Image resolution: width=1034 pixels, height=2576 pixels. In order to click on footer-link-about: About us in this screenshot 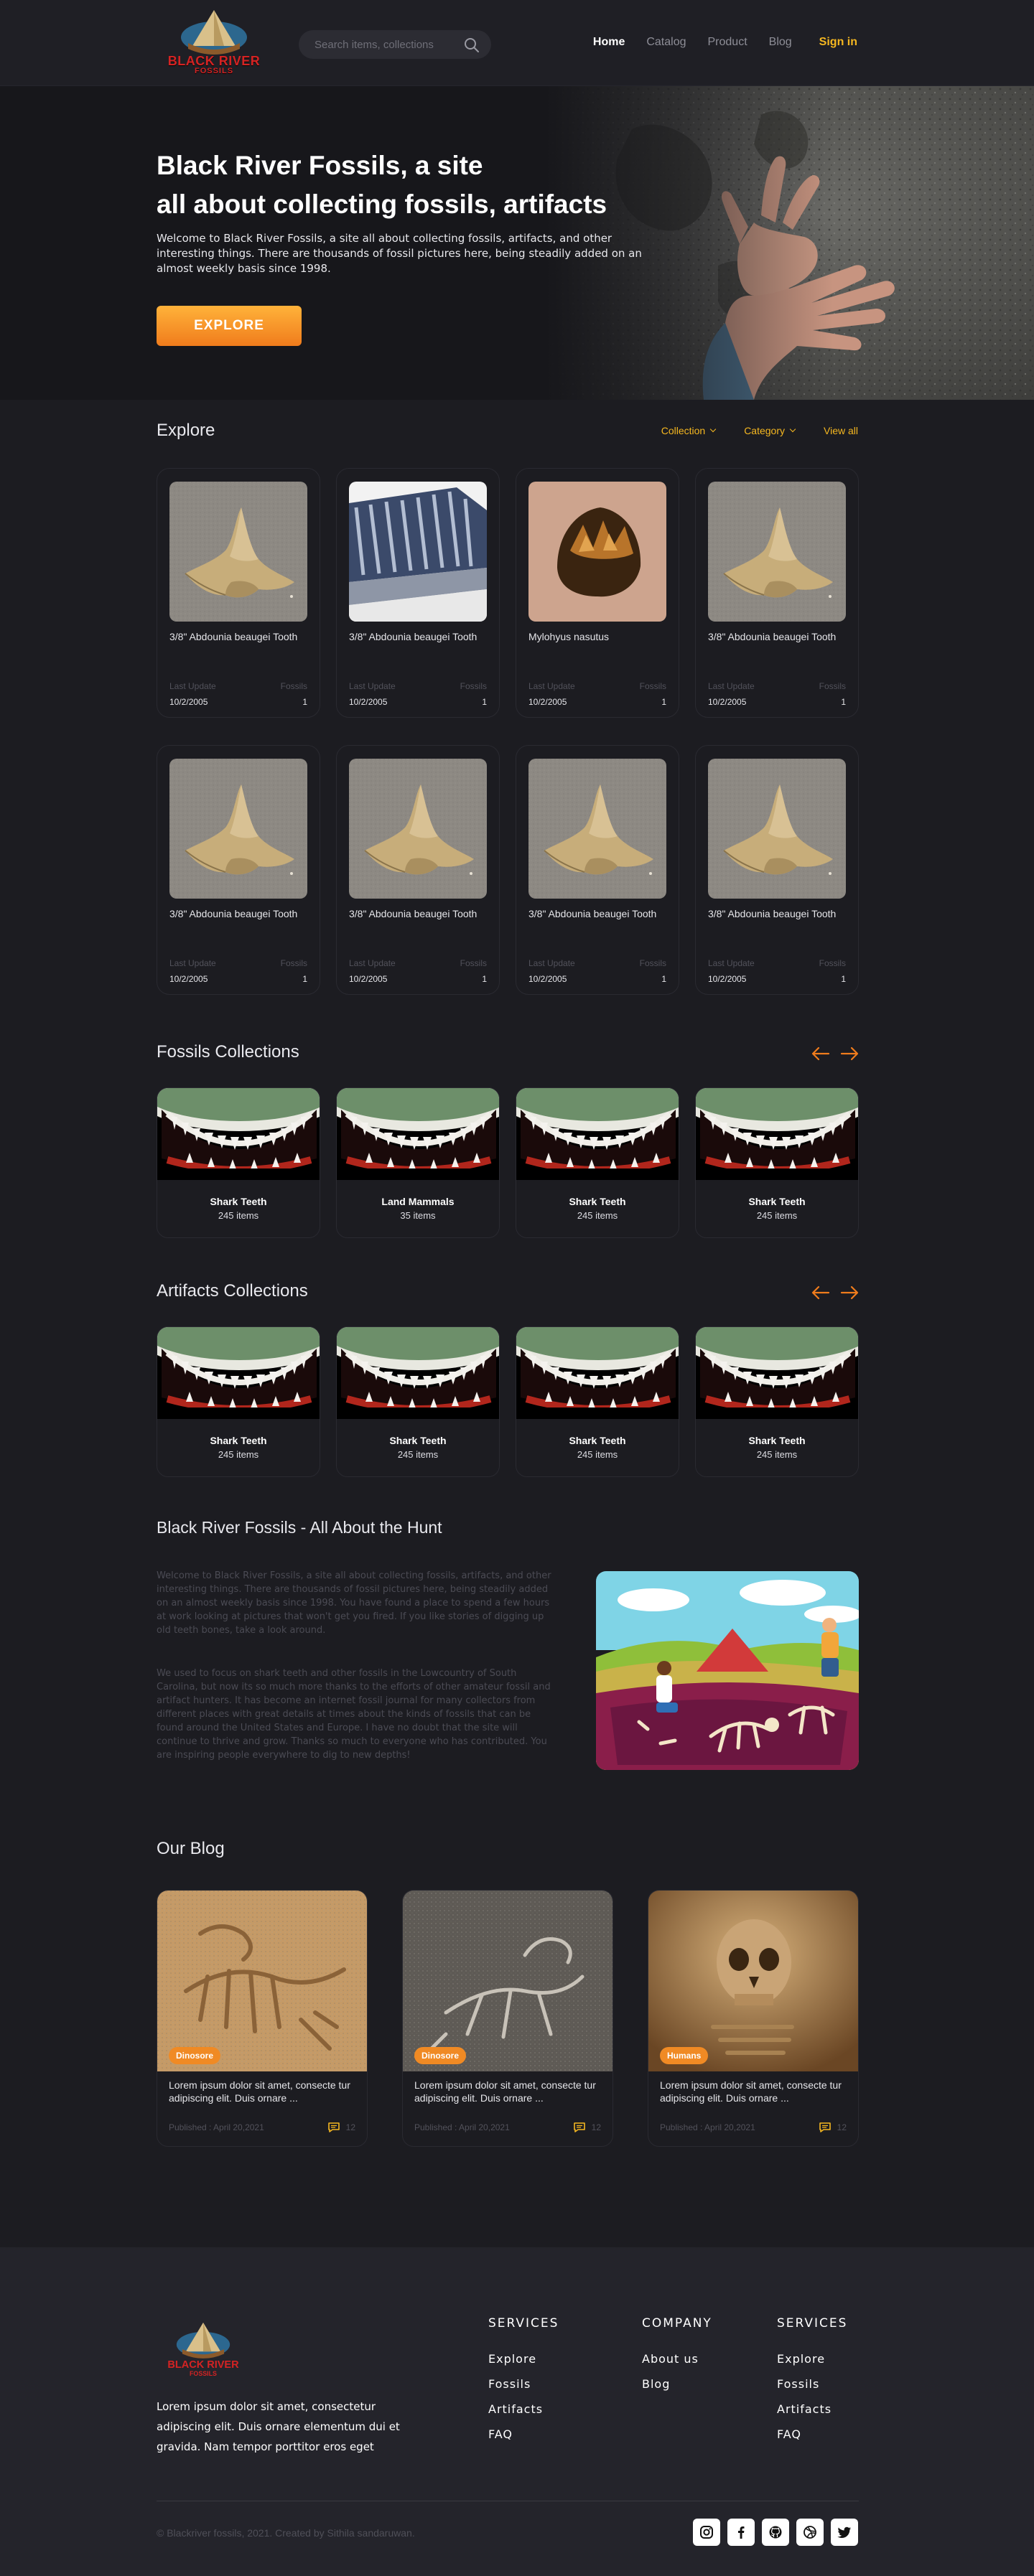, I will do `click(677, 2359)`.